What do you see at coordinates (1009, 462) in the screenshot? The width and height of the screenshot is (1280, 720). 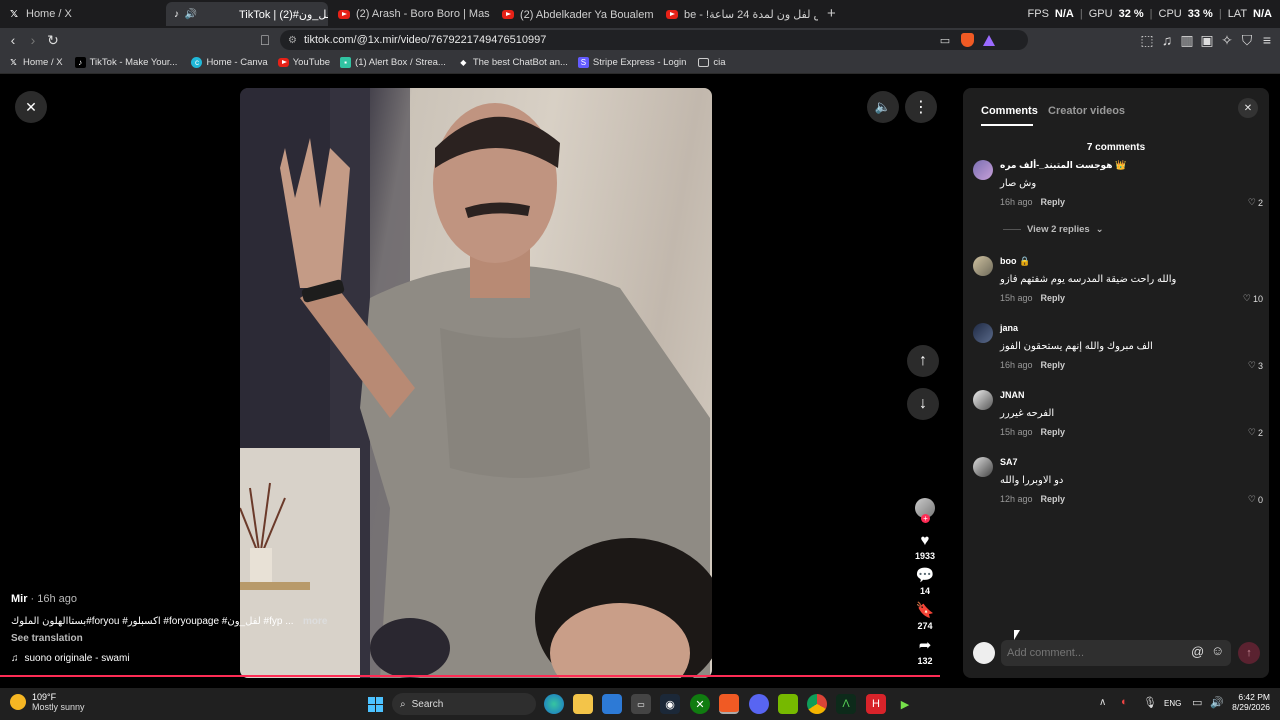 I see `comment-author: SA7` at bounding box center [1009, 462].